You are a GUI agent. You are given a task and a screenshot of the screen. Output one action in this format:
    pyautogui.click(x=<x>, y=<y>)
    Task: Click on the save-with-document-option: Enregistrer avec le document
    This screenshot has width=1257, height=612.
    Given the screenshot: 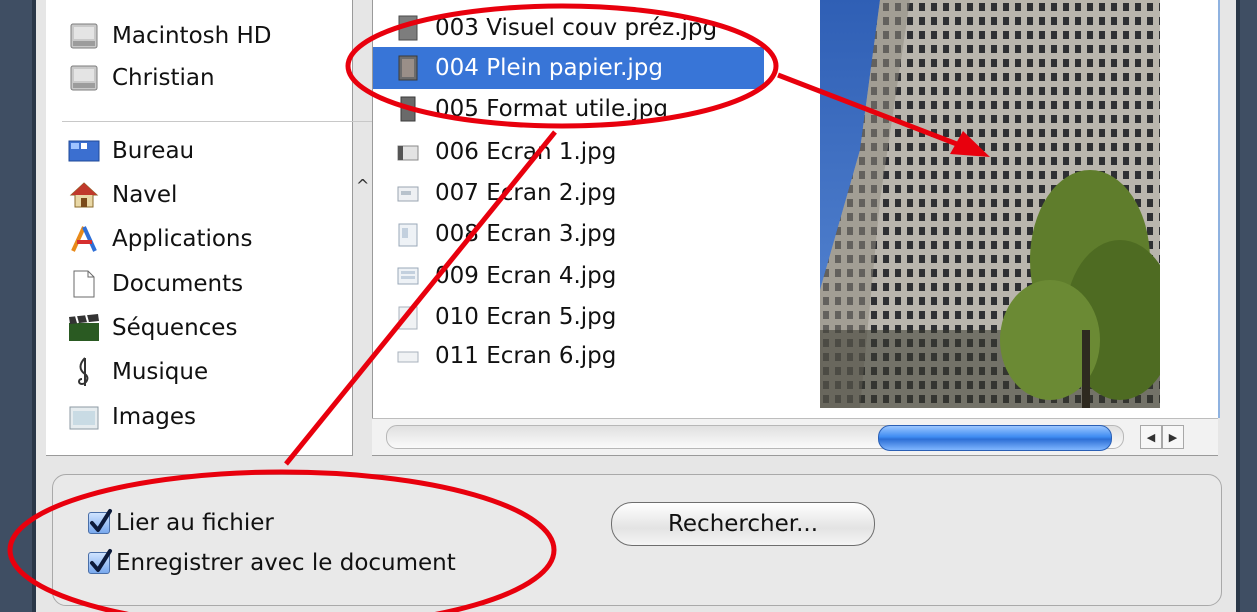 What is the action you would take?
    pyautogui.click(x=272, y=562)
    